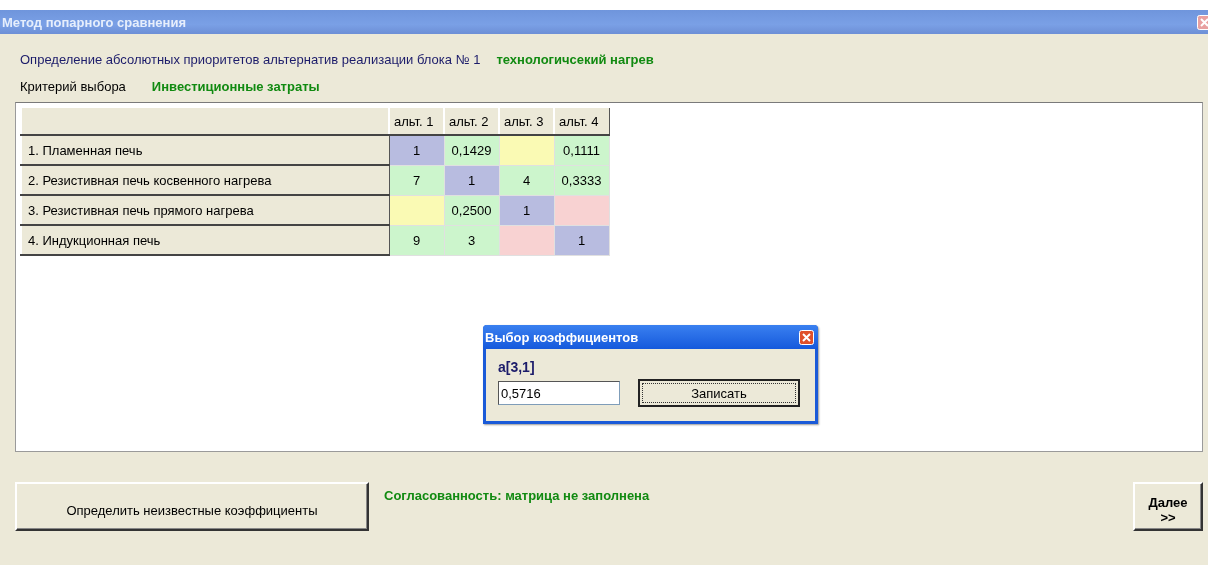 The height and width of the screenshot is (565, 1208). I want to click on row-header: 2. Резистивная печь косвенного нагрева, so click(205, 180).